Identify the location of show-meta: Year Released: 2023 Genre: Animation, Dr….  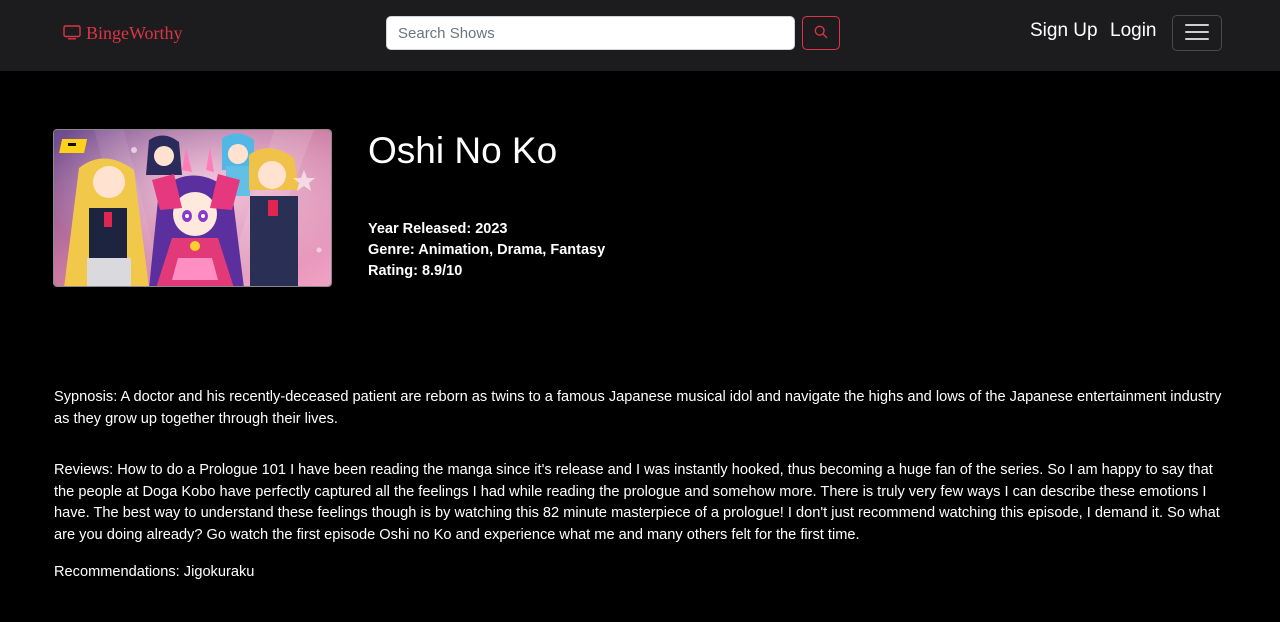
(486, 250).